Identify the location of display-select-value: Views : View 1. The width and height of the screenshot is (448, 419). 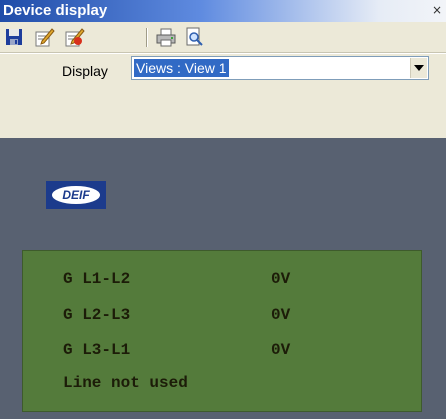
(181, 68).